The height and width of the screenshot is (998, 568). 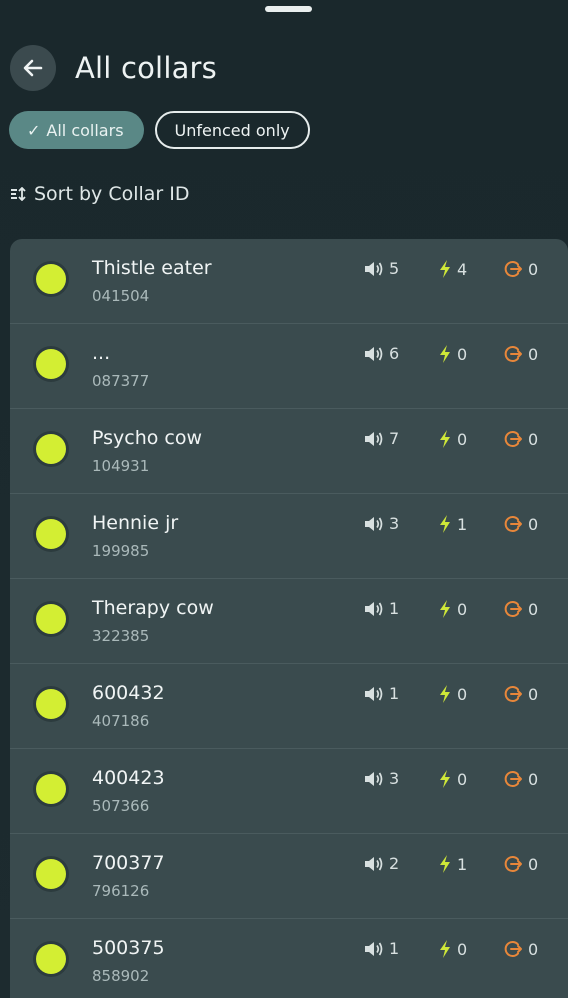 I want to click on sound-count: 1, so click(x=381, y=693).